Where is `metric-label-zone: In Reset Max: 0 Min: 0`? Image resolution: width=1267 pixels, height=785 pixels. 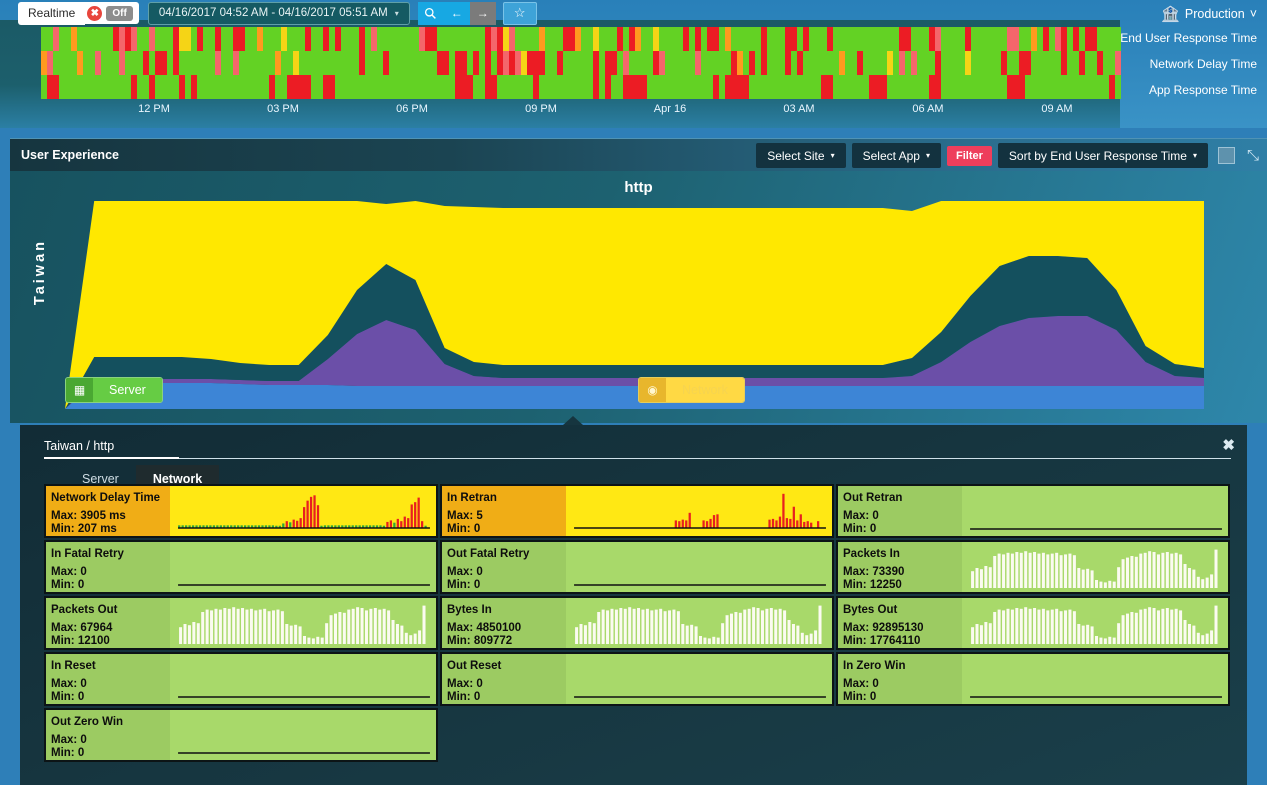
metric-label-zone: In Reset Max: 0 Min: 0 is located at coordinates (108, 679).